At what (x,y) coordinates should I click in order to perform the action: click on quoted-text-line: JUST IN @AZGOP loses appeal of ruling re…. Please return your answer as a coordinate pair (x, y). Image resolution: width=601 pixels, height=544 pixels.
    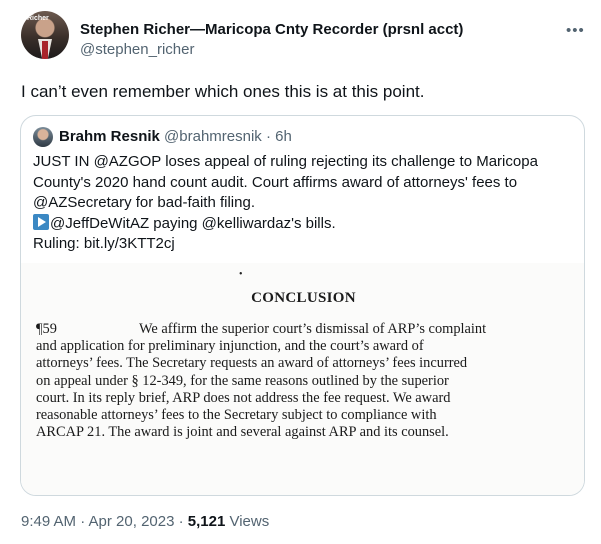
    Looking at the image, I should click on (285, 161).